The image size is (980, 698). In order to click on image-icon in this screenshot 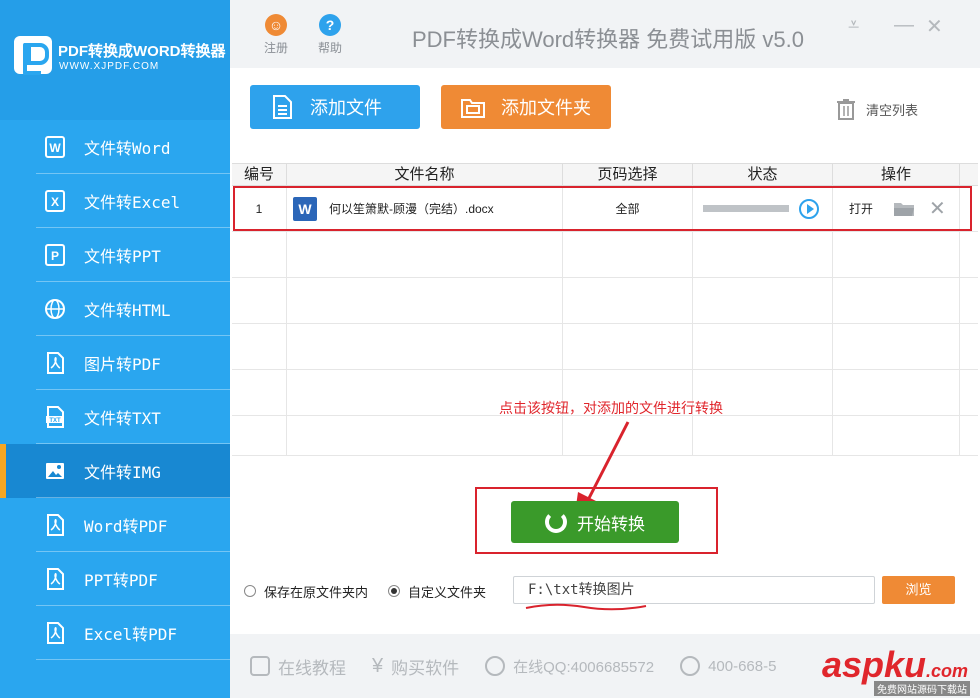, I will do `click(55, 471)`.